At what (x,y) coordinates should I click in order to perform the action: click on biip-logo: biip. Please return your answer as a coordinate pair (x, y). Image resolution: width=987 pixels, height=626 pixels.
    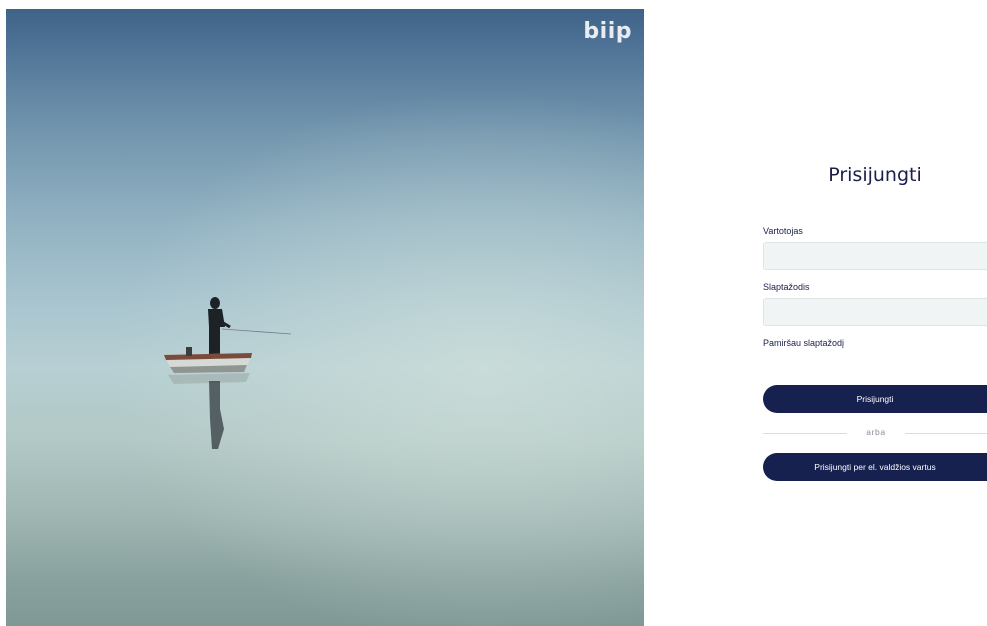
    Looking at the image, I should click on (607, 31).